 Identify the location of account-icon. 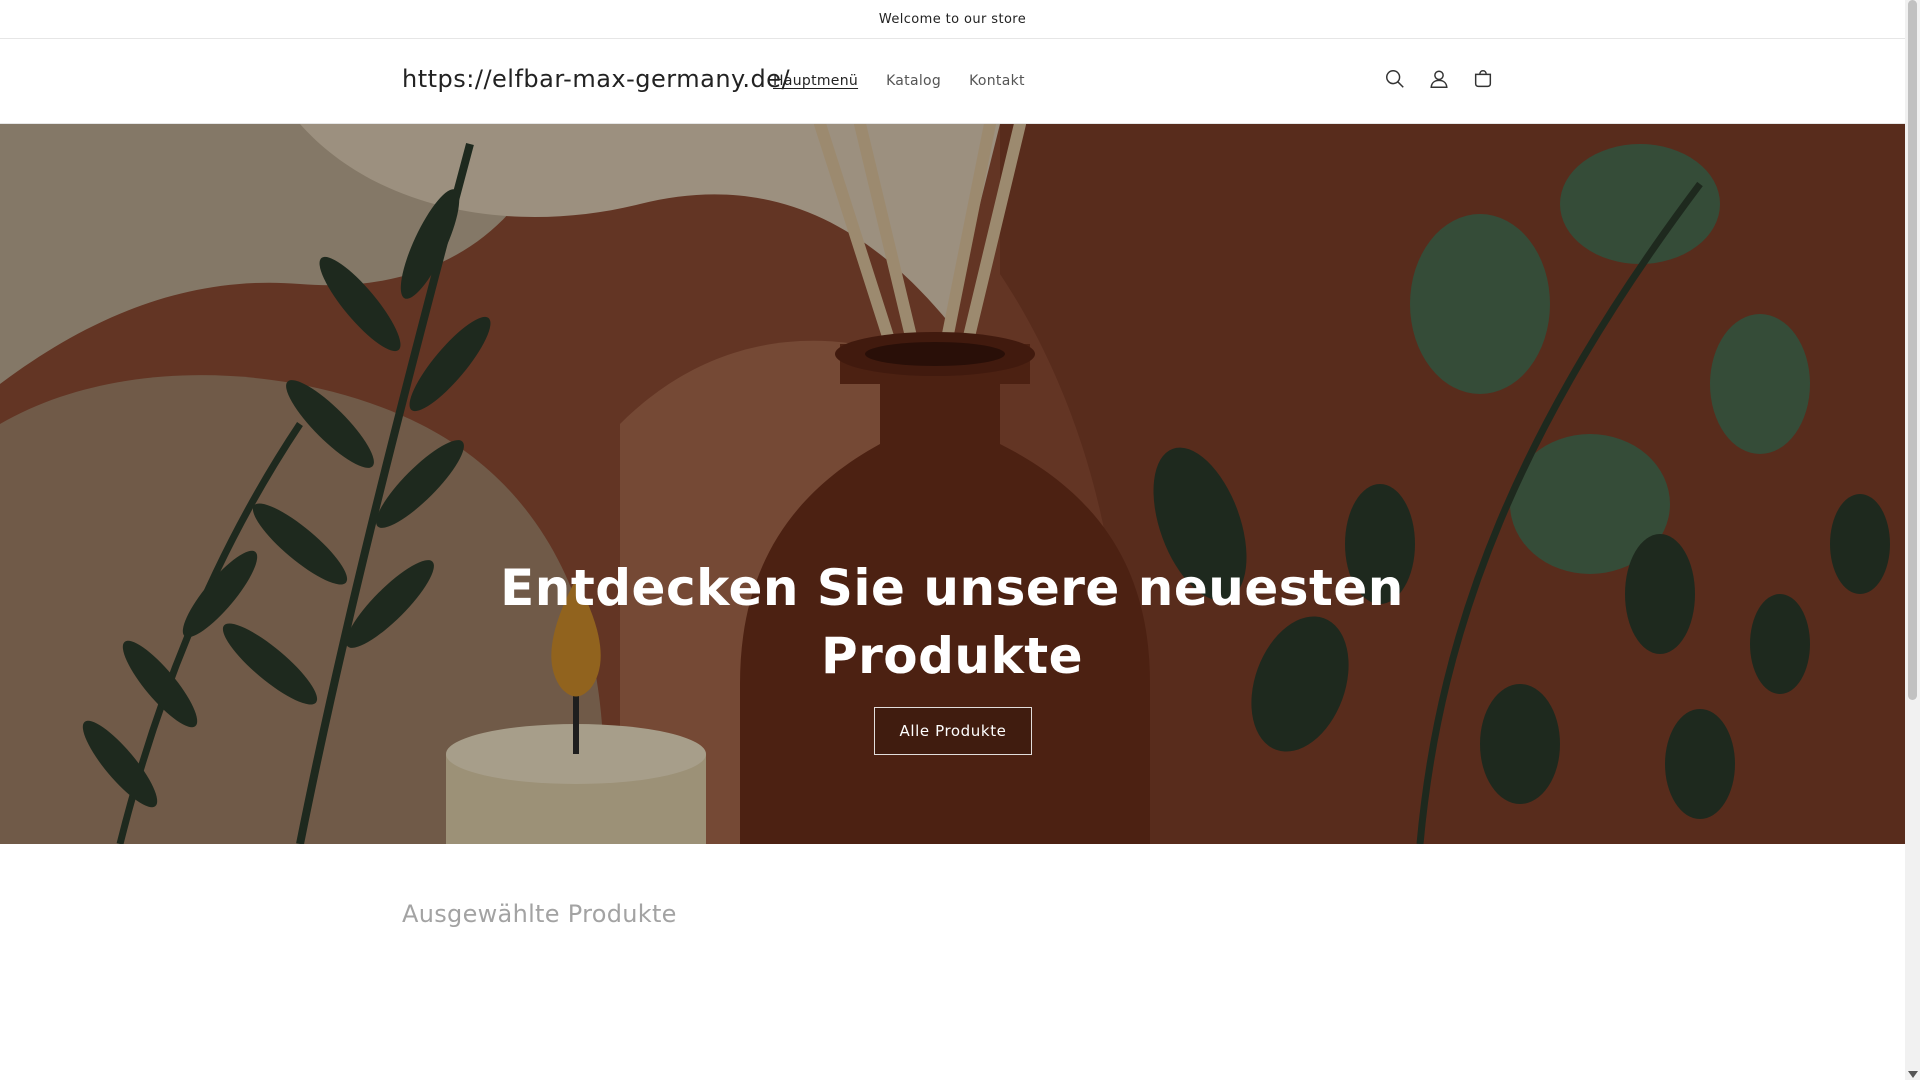
(1439, 79).